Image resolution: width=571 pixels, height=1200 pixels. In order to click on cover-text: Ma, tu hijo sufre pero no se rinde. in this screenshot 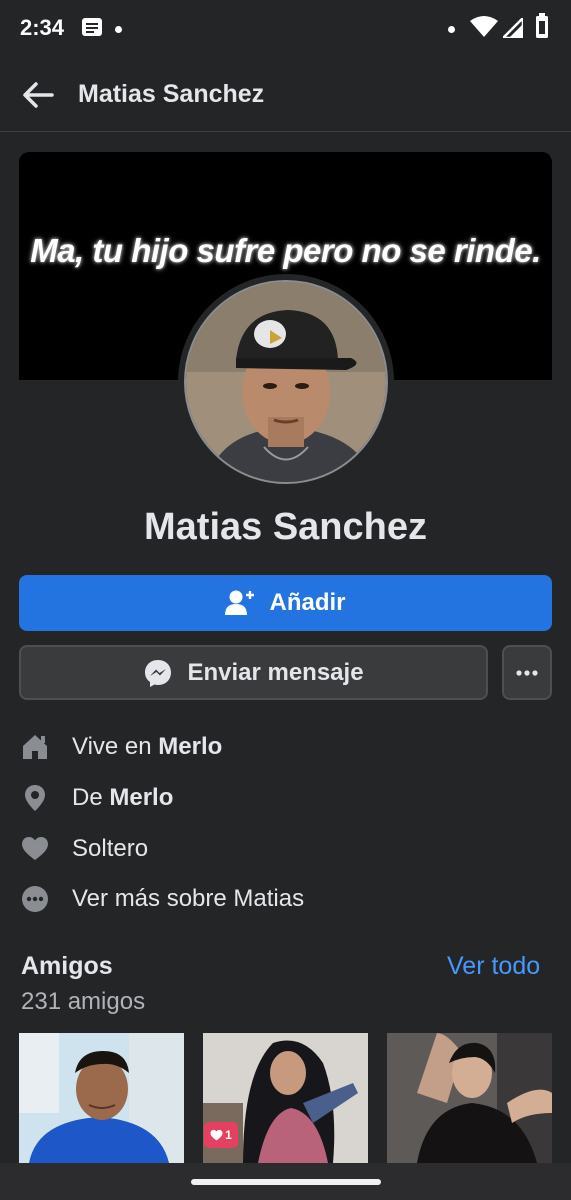, I will do `click(285, 250)`.